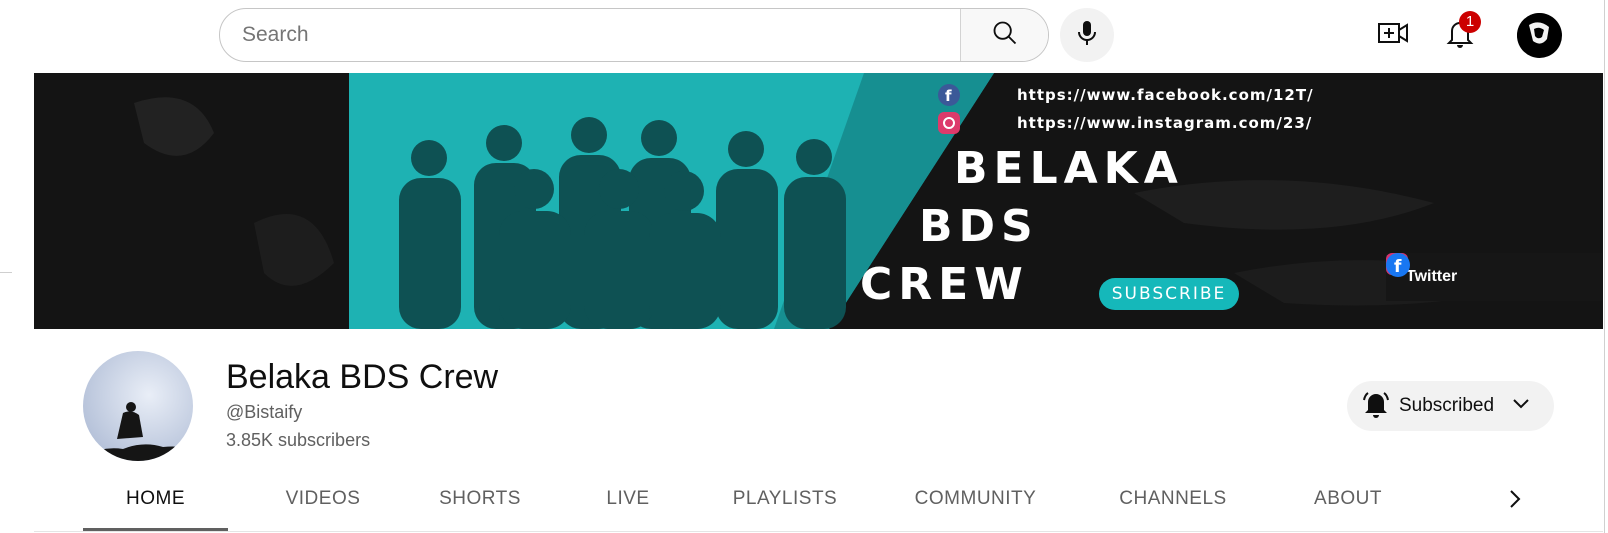 The height and width of the screenshot is (533, 1608). Describe the element at coordinates (975, 499) in the screenshot. I see `tab-community: COMMUNITY` at that location.